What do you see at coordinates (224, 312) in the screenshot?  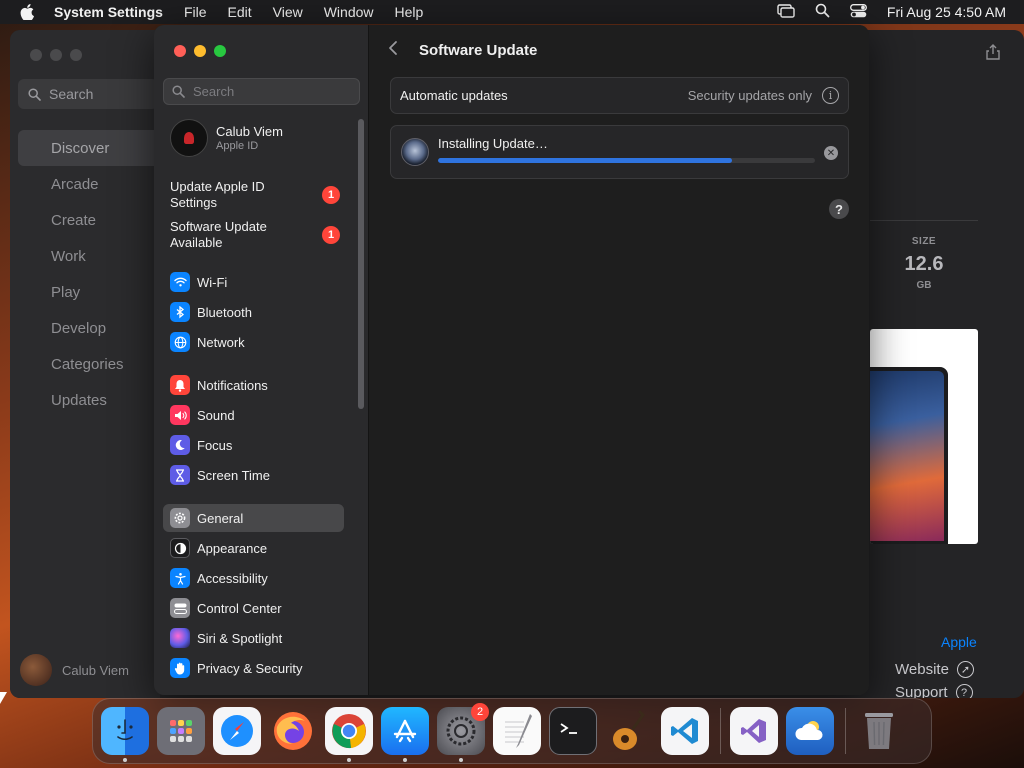 I see `sidebar-item-label: Bluetooth` at bounding box center [224, 312].